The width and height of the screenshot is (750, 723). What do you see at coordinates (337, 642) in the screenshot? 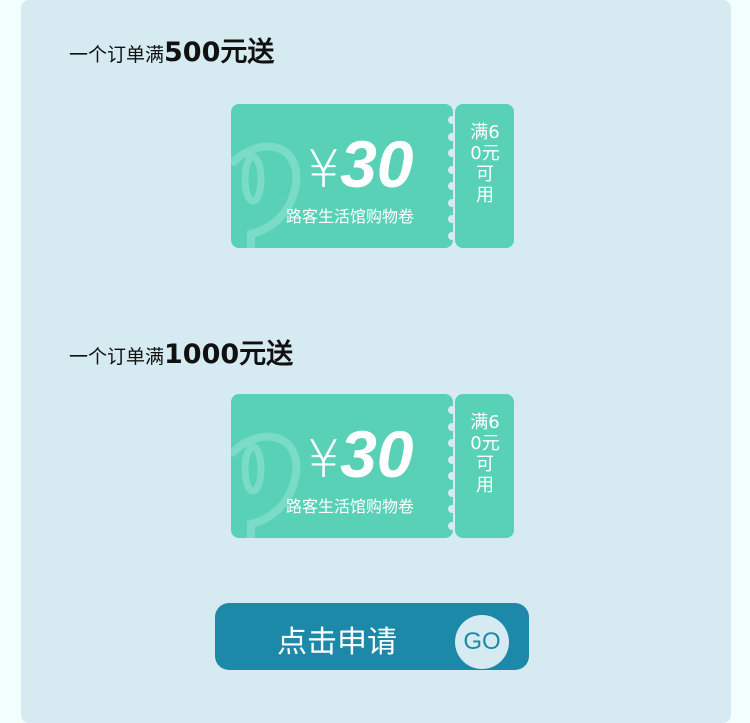
I see `apply-button-label: 点击申请` at bounding box center [337, 642].